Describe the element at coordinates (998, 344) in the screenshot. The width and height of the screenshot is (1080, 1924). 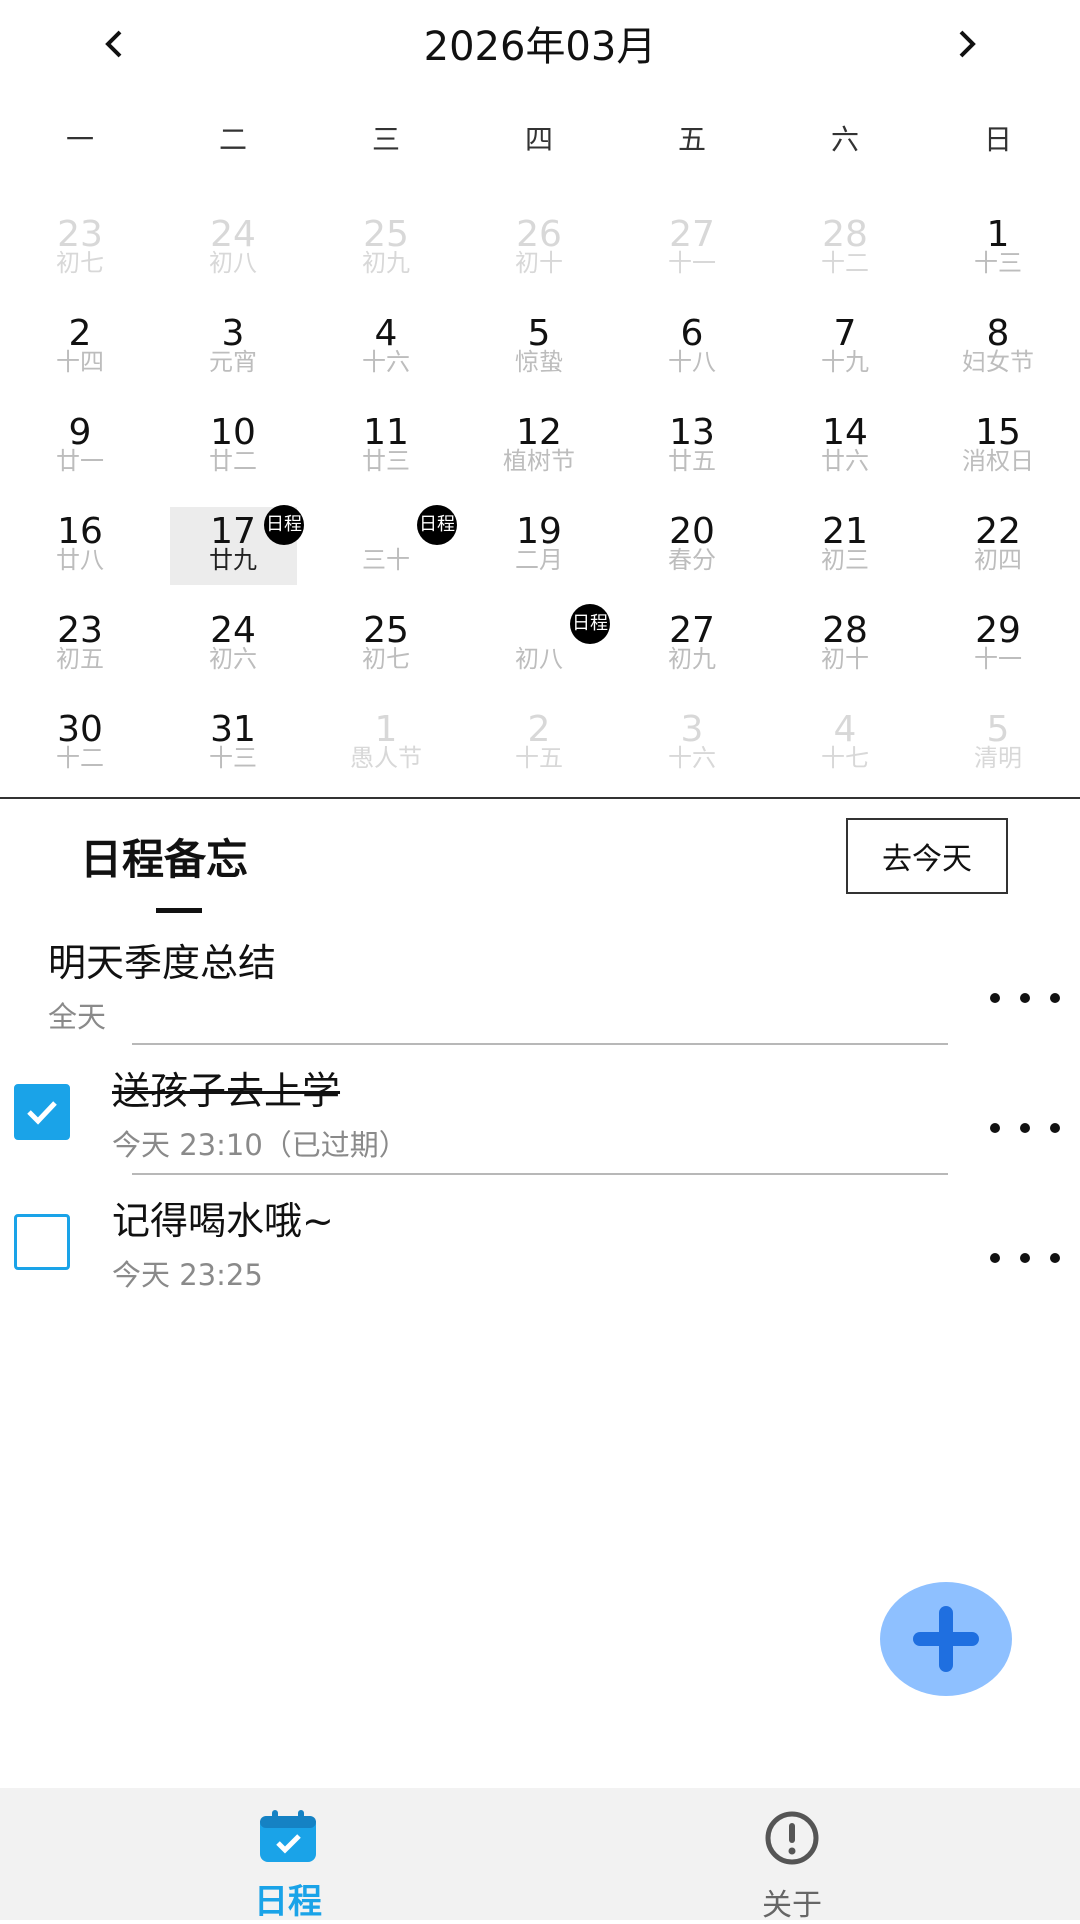
I see `calendar-day: 8 妇女节` at that location.